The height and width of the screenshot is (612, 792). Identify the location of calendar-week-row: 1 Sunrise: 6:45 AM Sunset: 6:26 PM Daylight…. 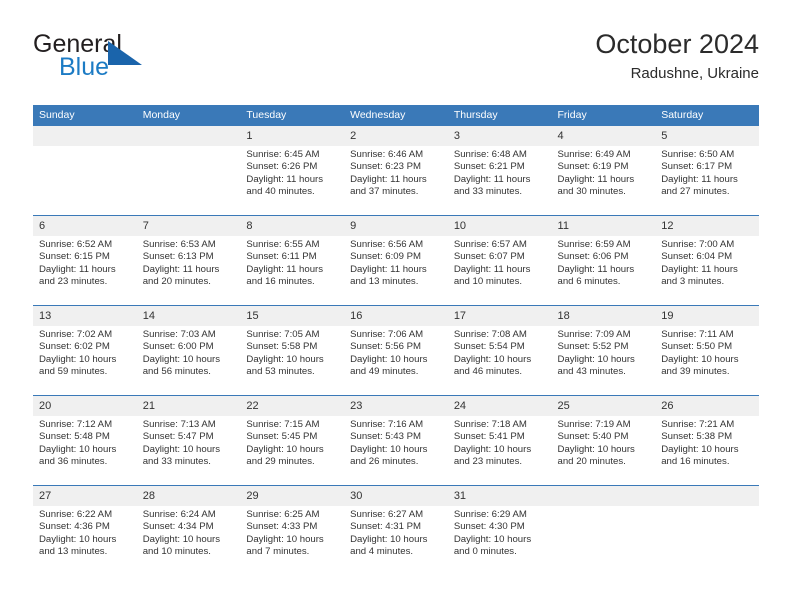
(396, 171).